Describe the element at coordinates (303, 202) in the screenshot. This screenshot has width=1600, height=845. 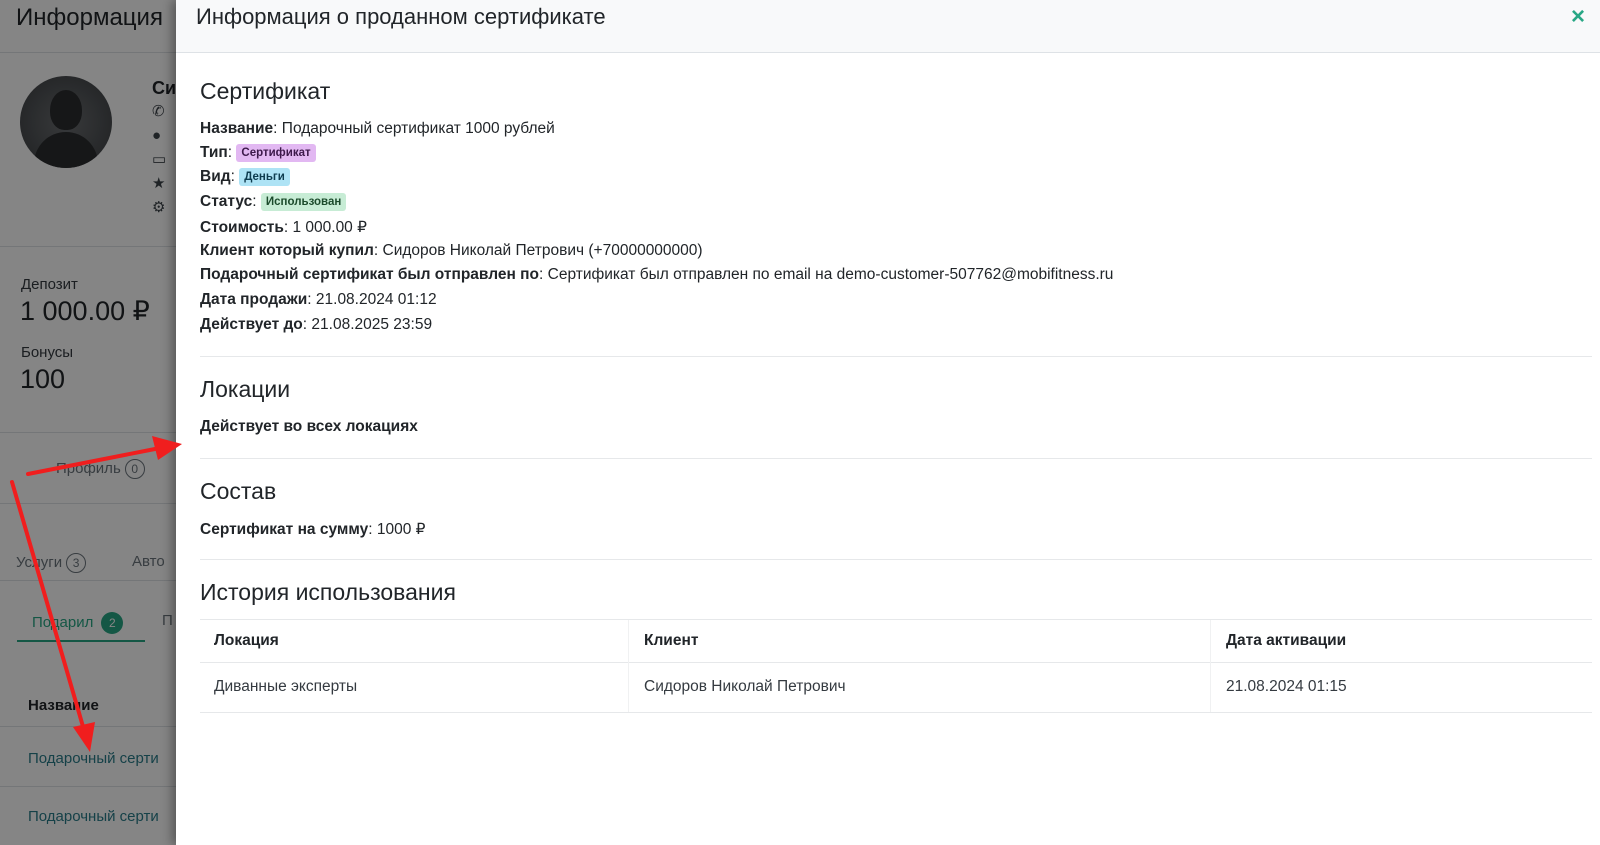
I see `status-badge: Использован` at that location.